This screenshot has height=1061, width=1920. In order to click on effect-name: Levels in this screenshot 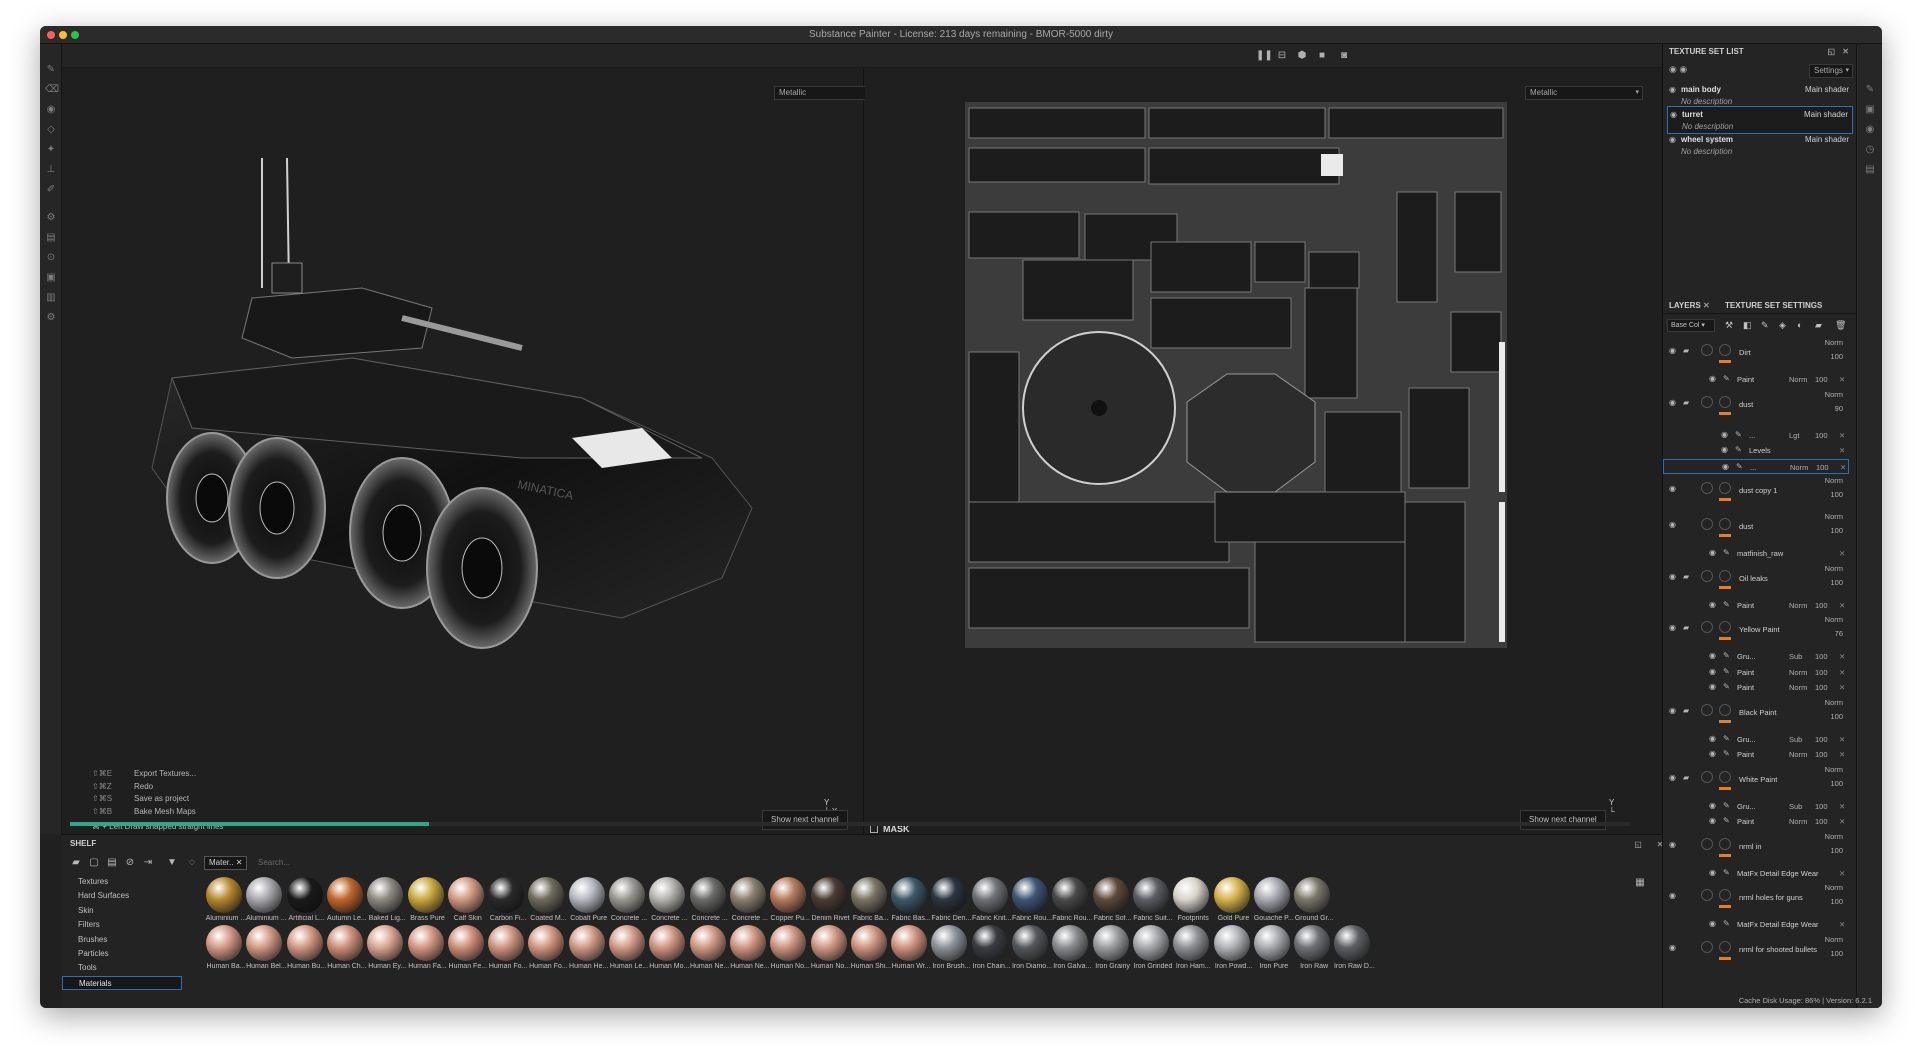, I will do `click(1760, 450)`.